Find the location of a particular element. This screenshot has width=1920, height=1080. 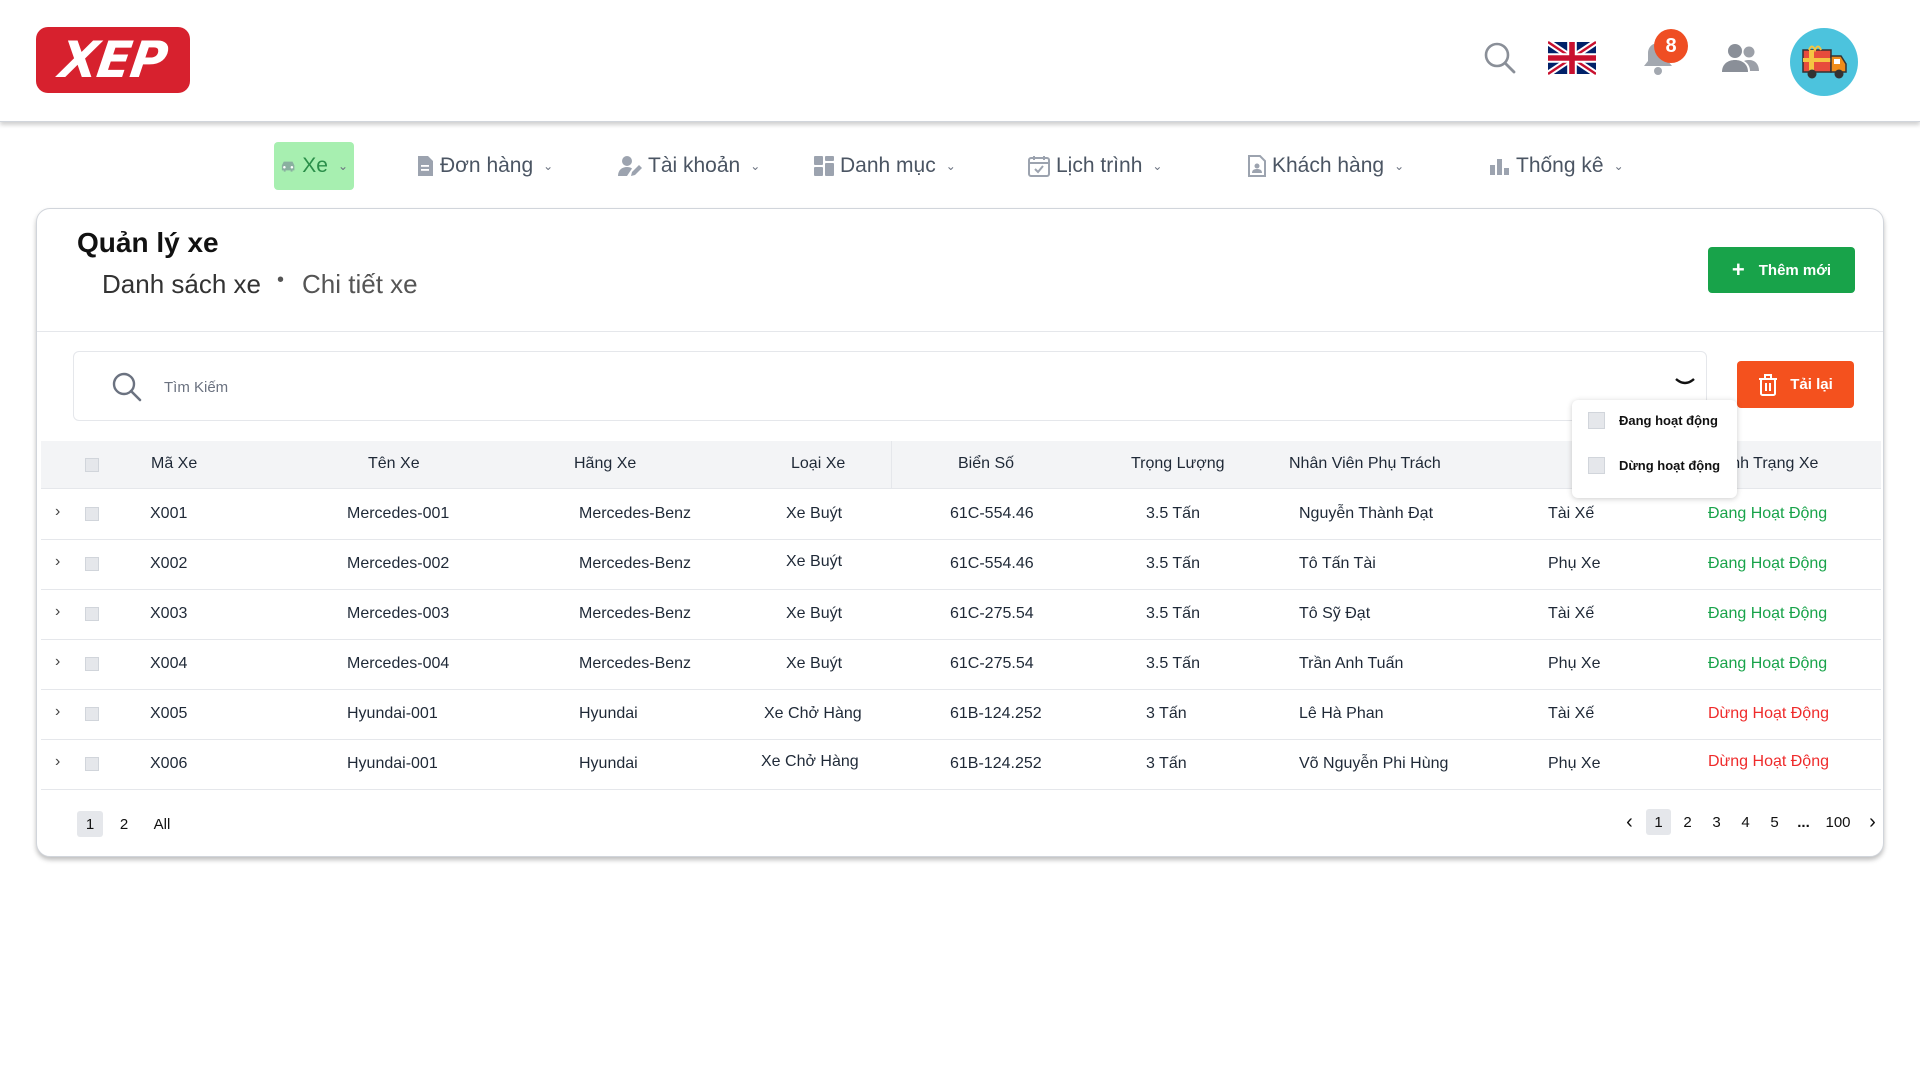

nav-xe: Xe ⌄ is located at coordinates (314, 166).